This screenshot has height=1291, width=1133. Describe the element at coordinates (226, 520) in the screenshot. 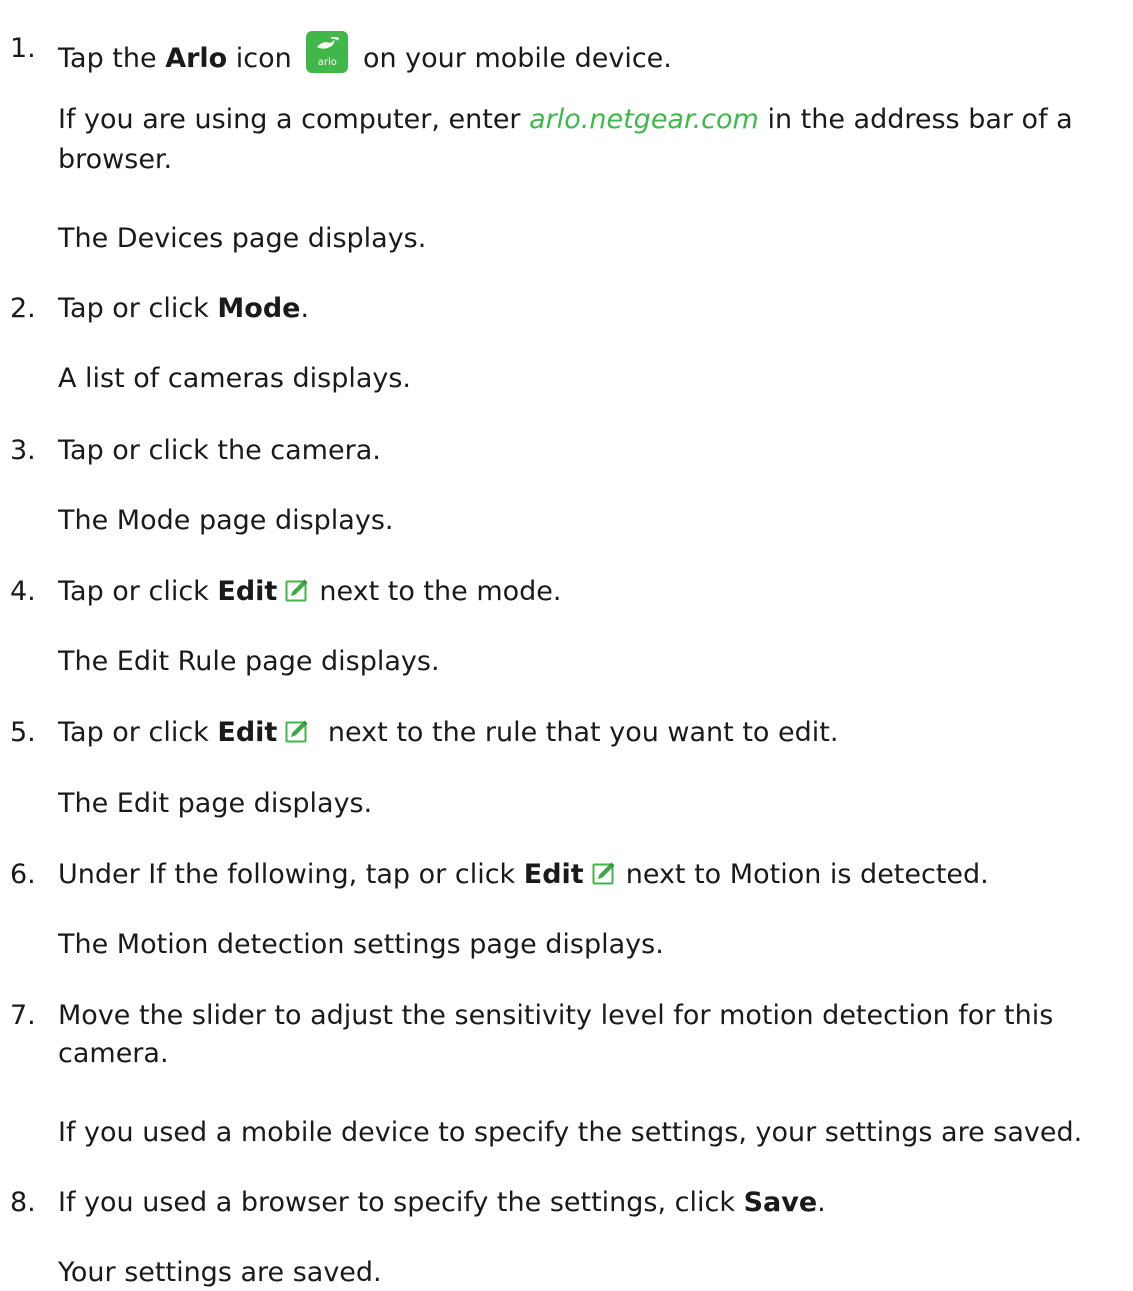

I see `step-3-result: The Mode page displays.` at that location.